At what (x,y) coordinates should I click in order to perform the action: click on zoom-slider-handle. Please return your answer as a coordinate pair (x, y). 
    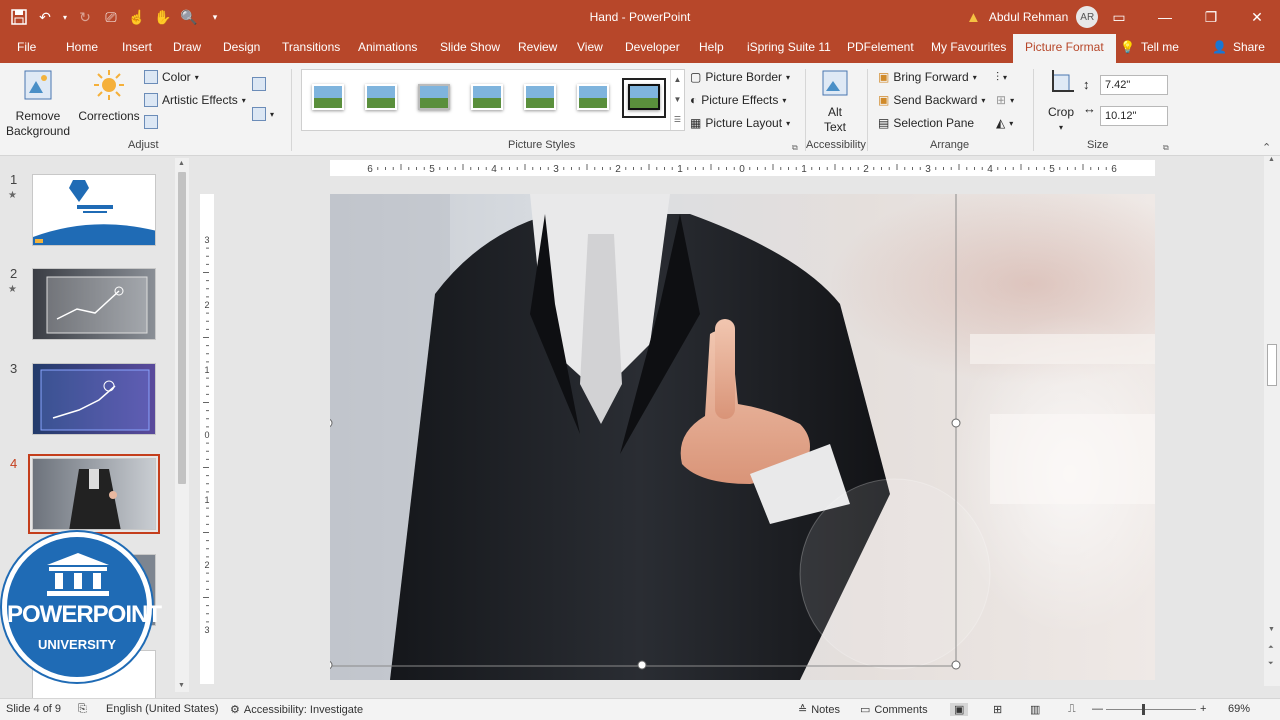
    Looking at the image, I should click on (1143, 709).